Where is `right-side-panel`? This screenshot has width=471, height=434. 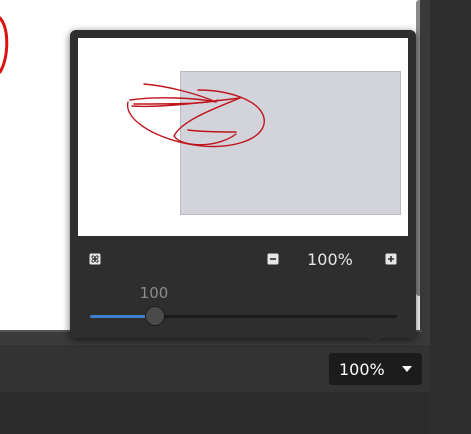 right-side-panel is located at coordinates (450, 217).